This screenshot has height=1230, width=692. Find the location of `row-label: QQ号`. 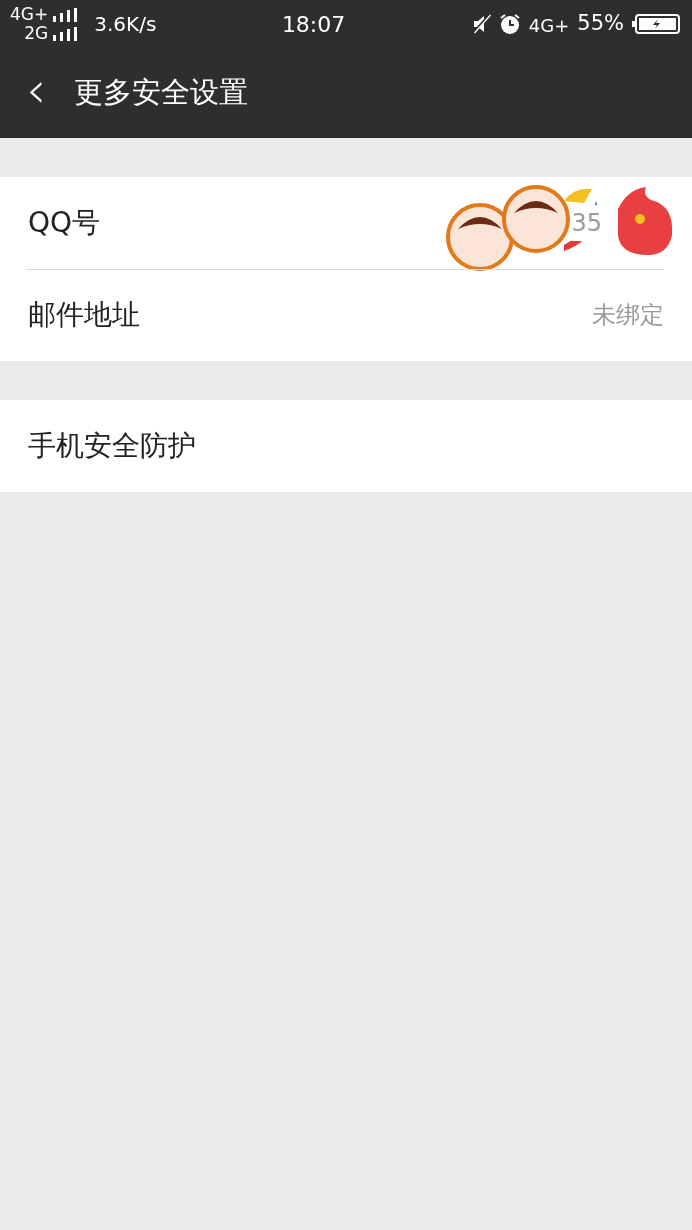

row-label: QQ号 is located at coordinates (64, 223).